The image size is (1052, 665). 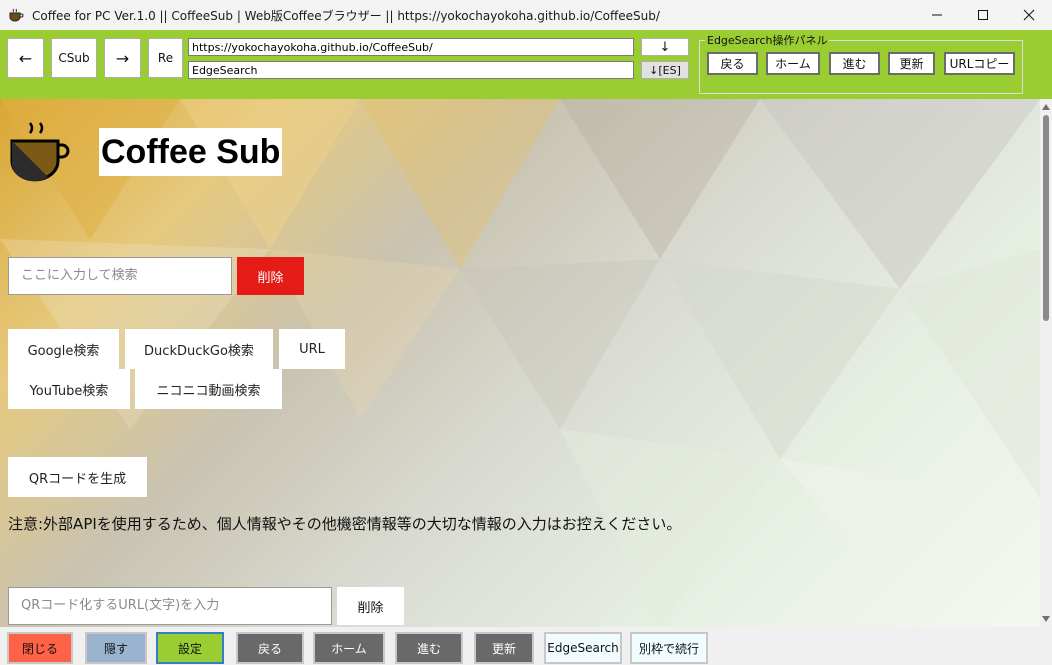 I want to click on url-button: URL, so click(x=312, y=349).